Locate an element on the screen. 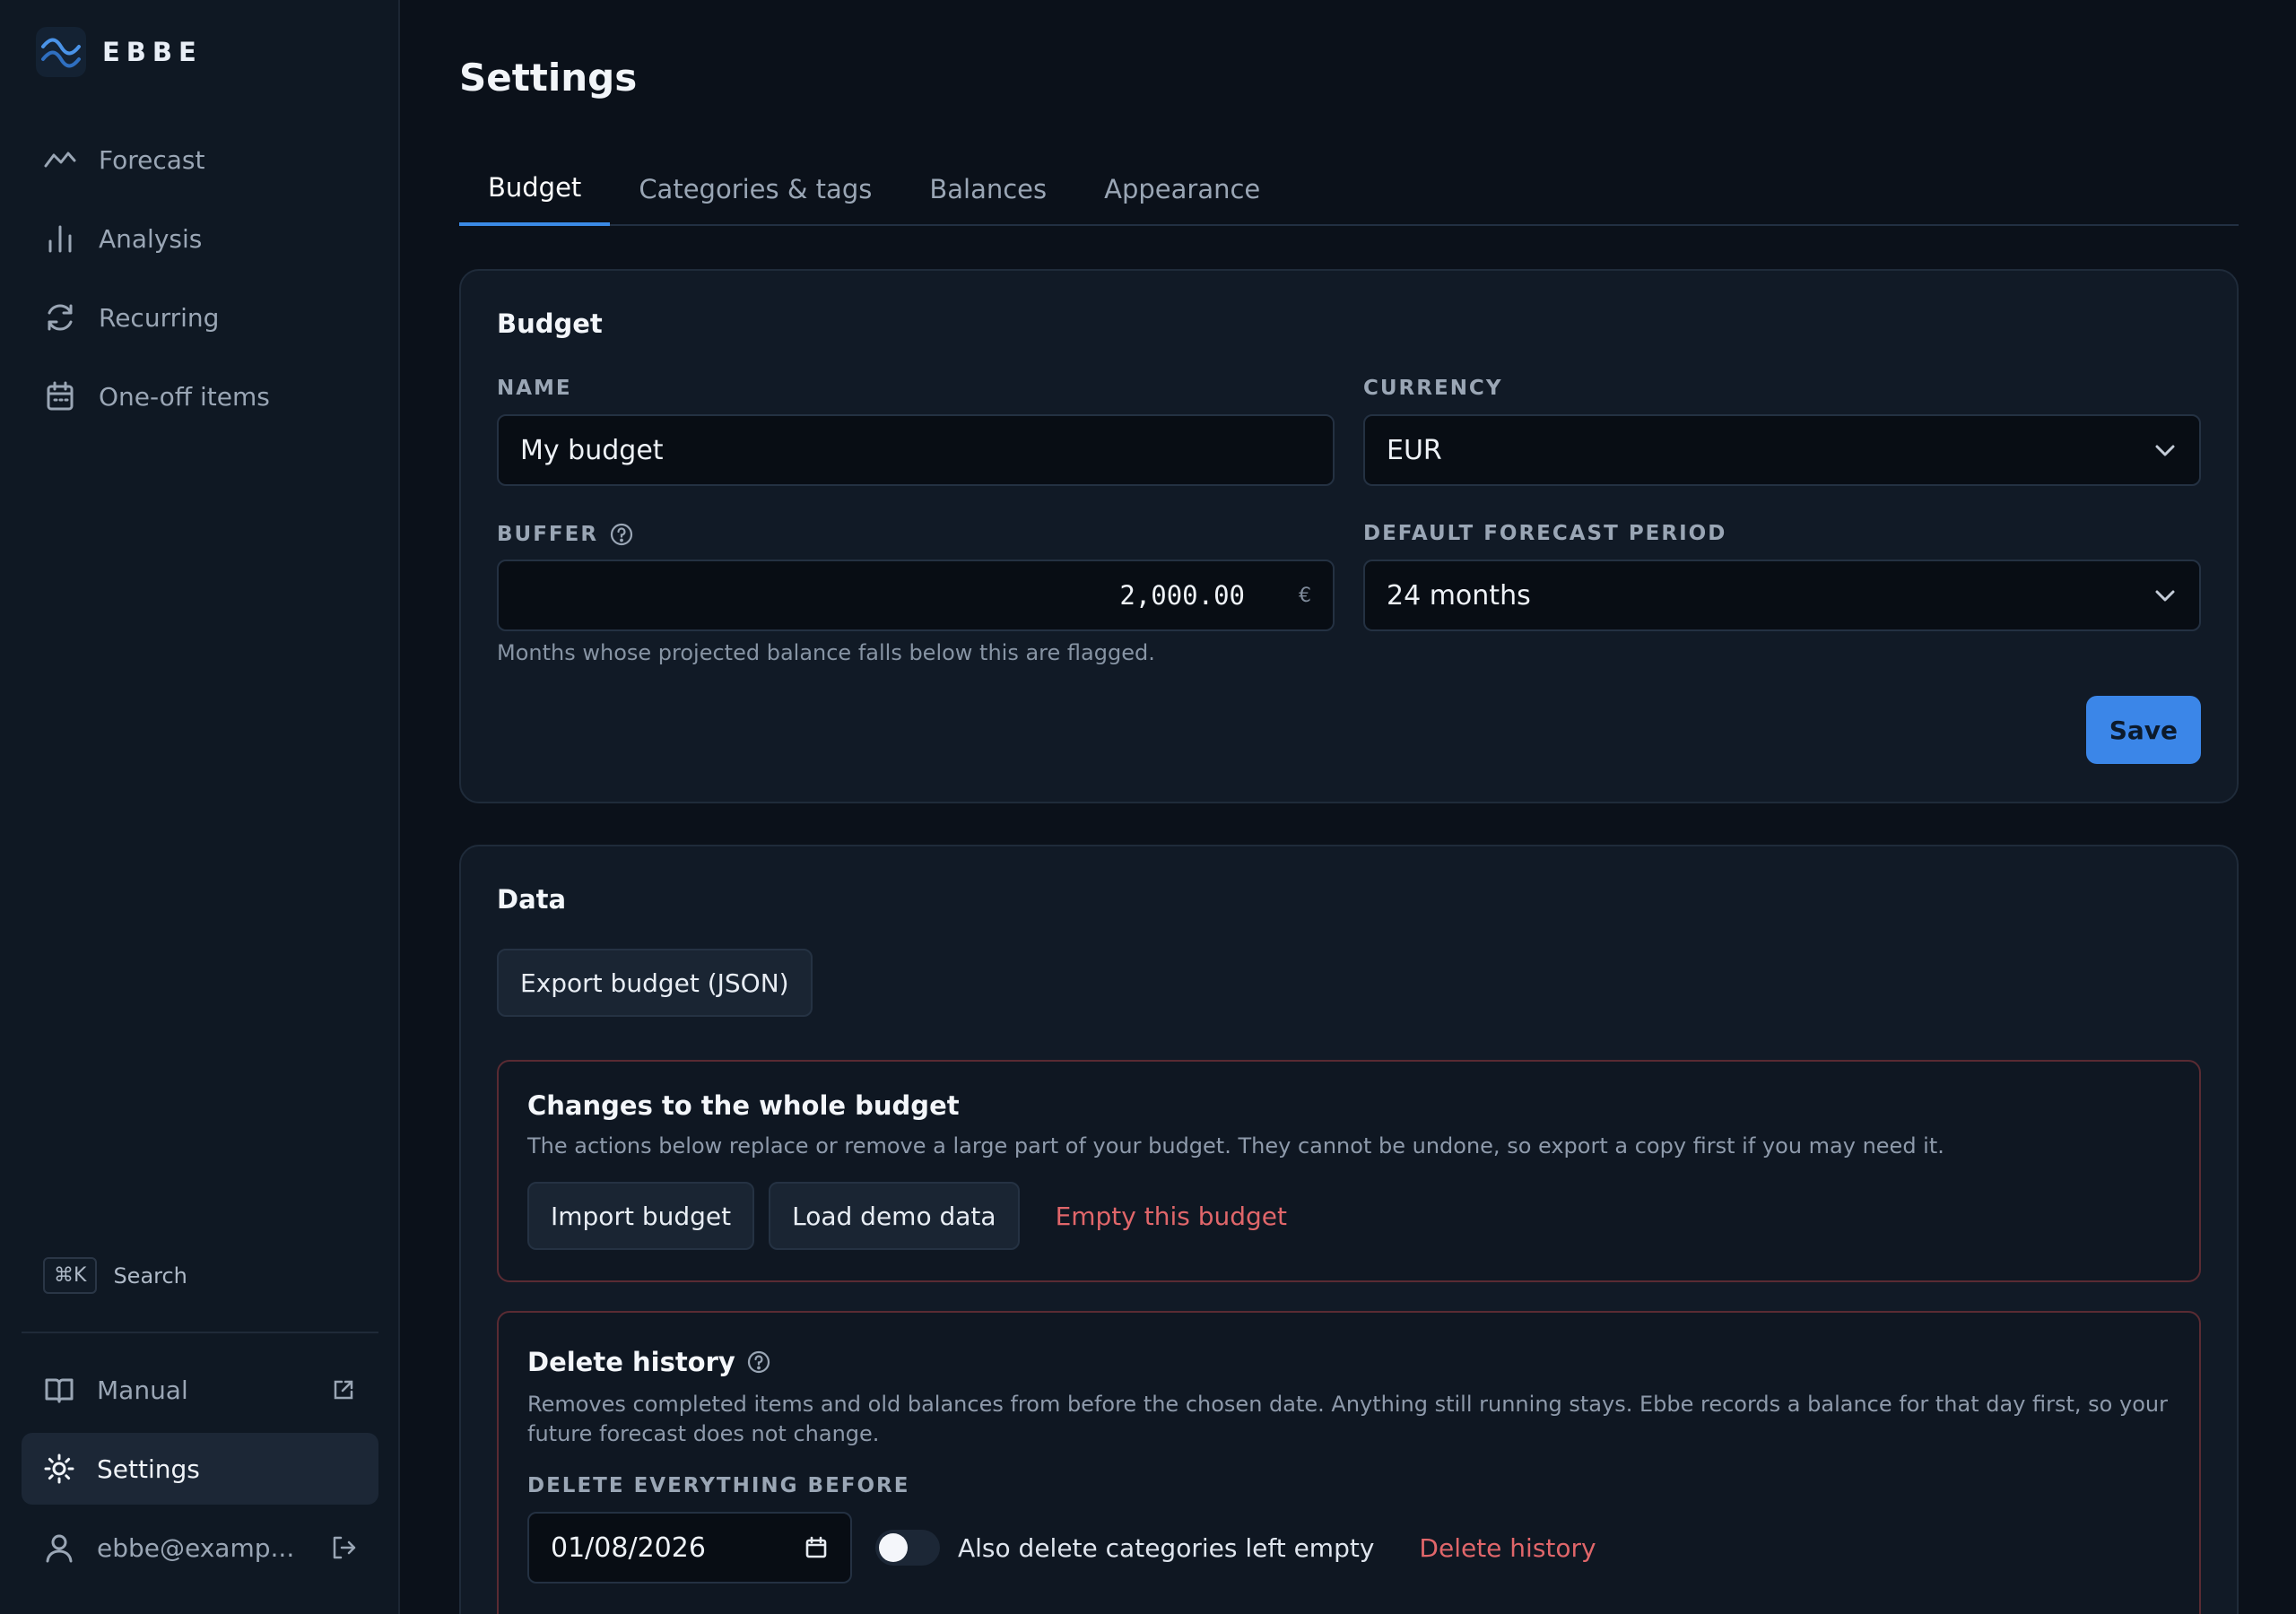 The width and height of the screenshot is (2296, 1614). delete-before-label: DELETE EVERYTHING BEFORE is located at coordinates (718, 1485).